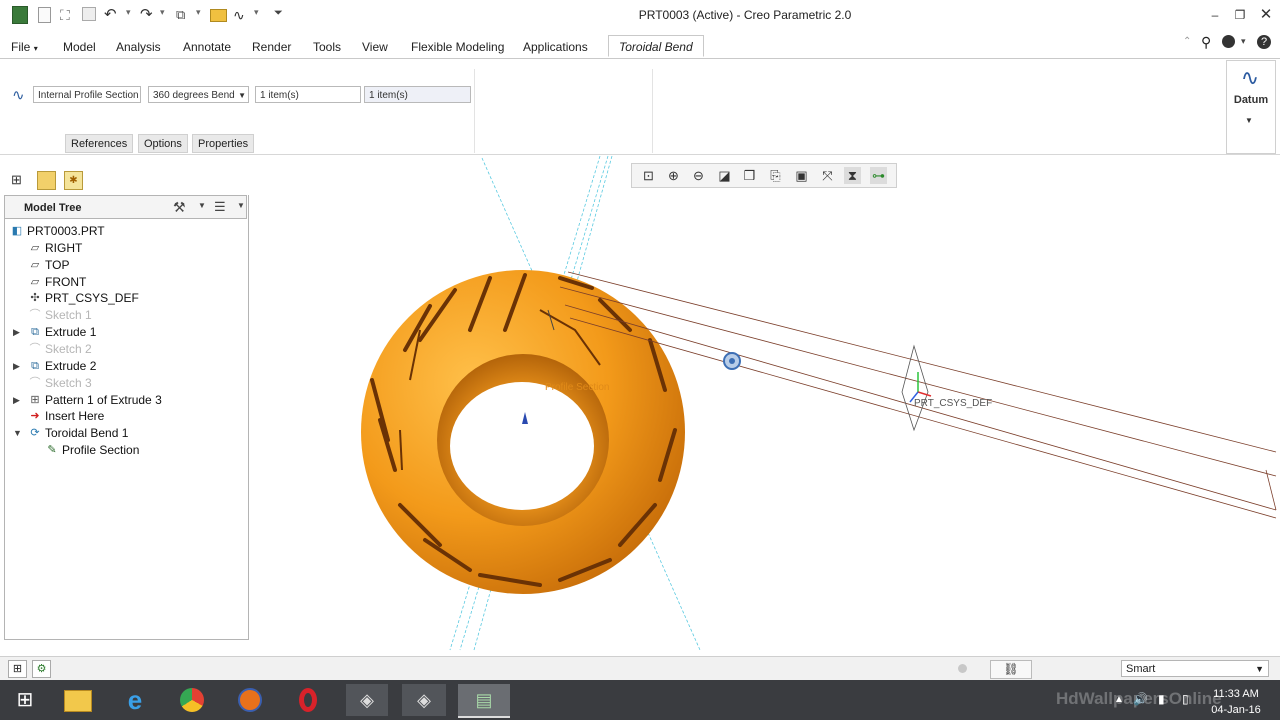 The height and width of the screenshot is (720, 1280). What do you see at coordinates (179, 207) in the screenshot?
I see `tree-settings-icon: ⚒` at bounding box center [179, 207].